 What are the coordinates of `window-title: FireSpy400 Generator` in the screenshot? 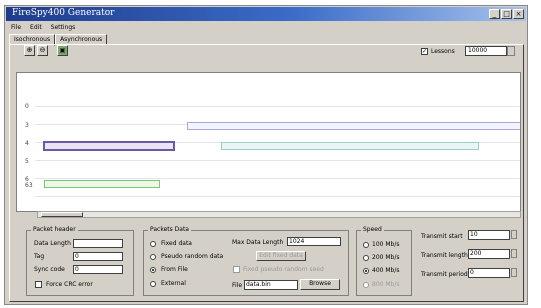 It's located at (63, 13).